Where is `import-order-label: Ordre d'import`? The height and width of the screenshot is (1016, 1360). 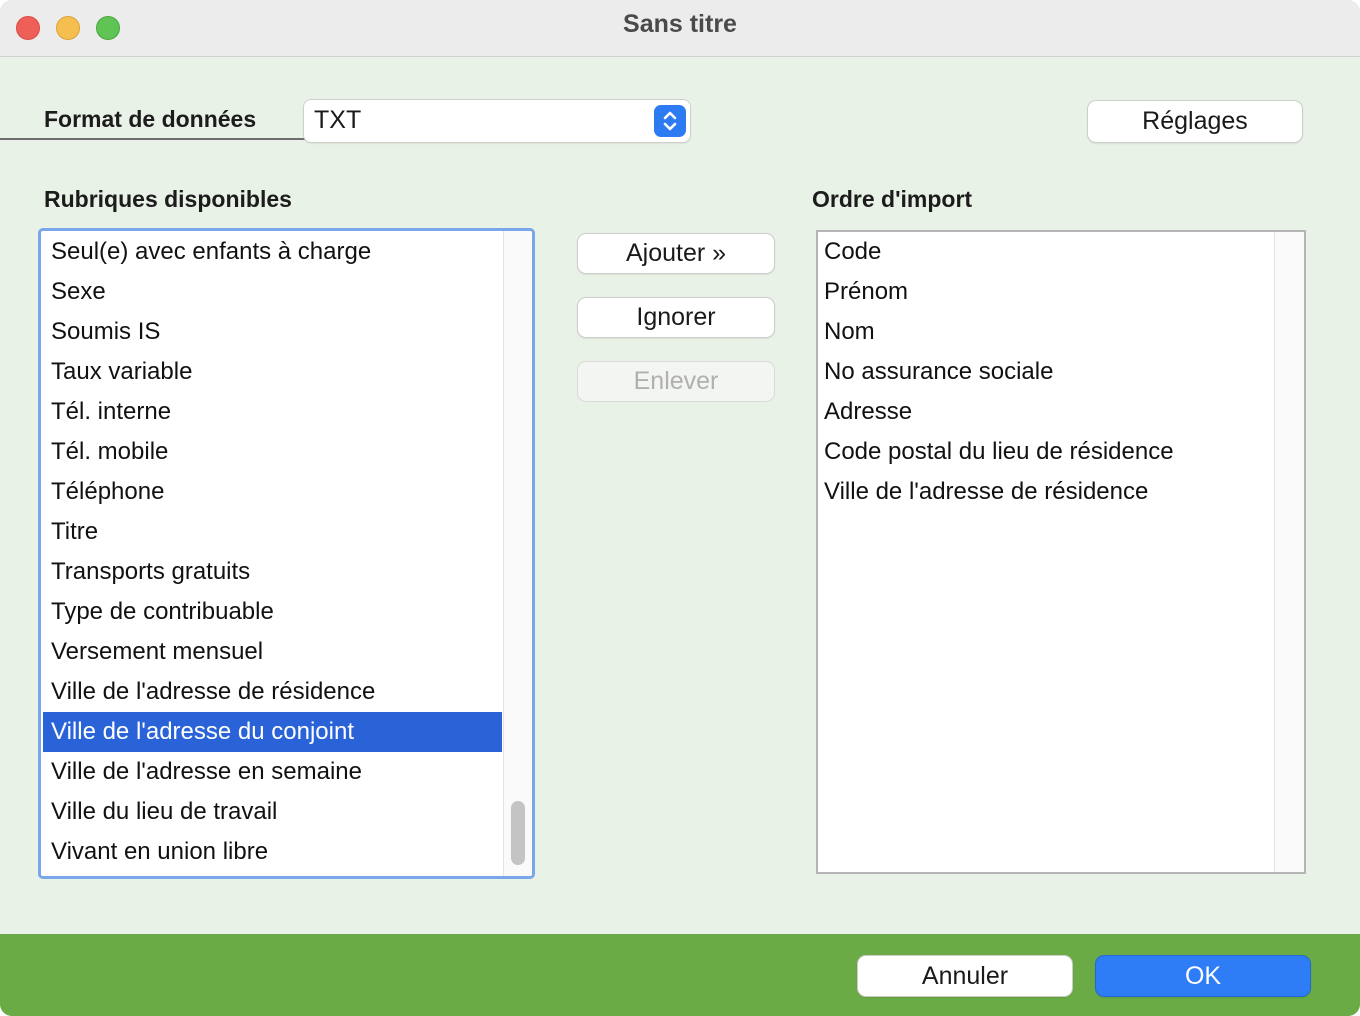
import-order-label: Ordre d'import is located at coordinates (892, 199).